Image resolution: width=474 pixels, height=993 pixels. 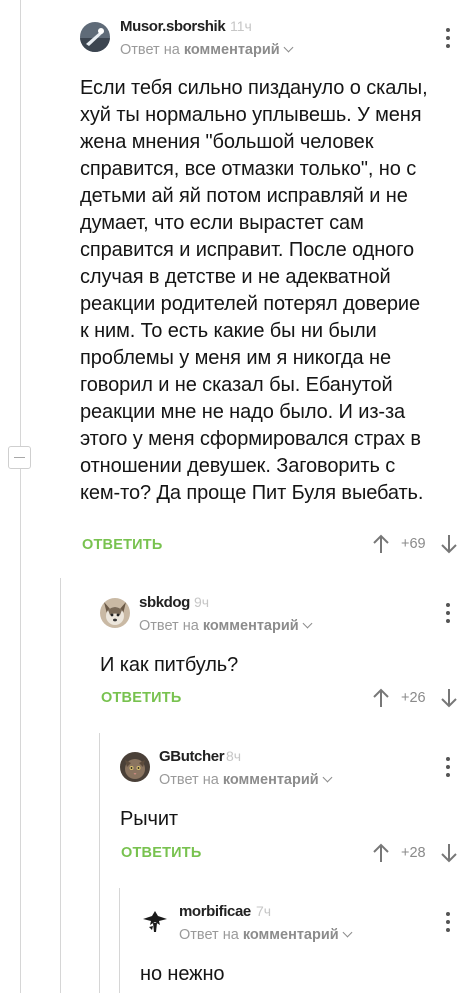 What do you see at coordinates (215, 911) in the screenshot?
I see `username: morbificae` at bounding box center [215, 911].